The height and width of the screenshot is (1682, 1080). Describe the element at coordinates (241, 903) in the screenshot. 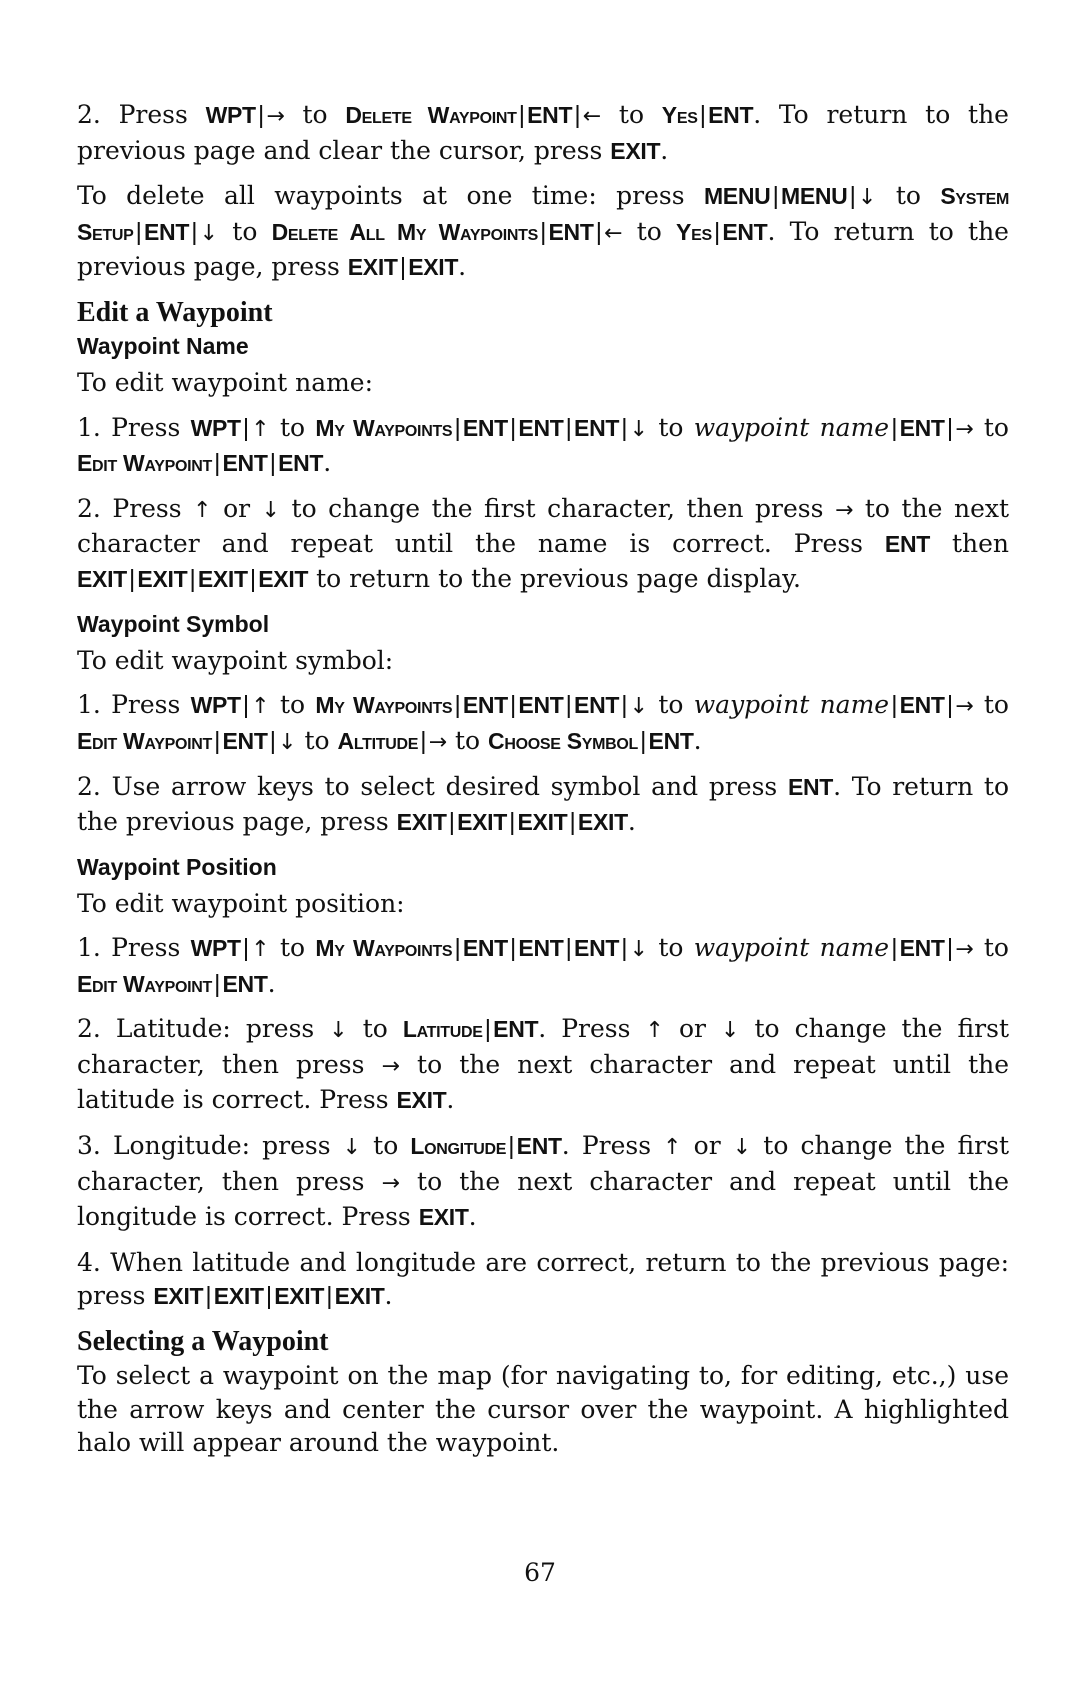

I see `paragraph: To edit waypoint position:` at that location.